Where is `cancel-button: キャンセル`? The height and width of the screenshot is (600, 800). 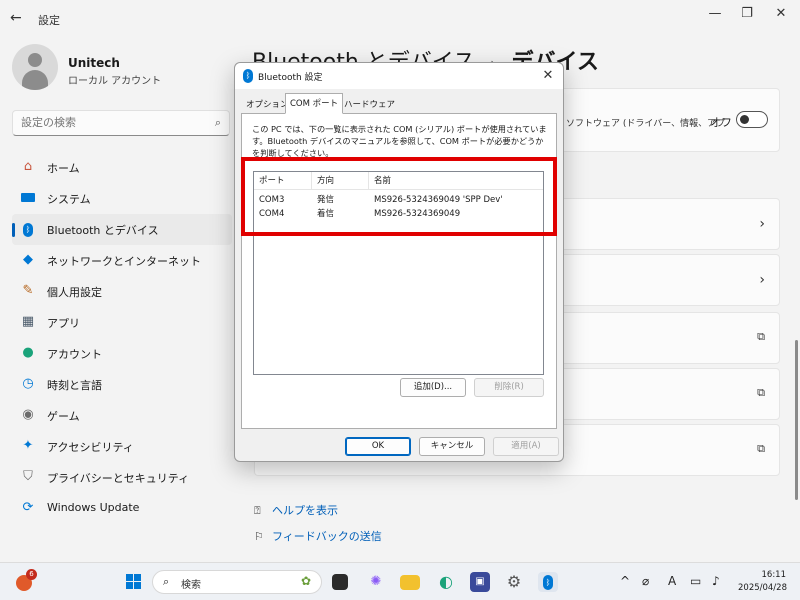 cancel-button: キャンセル is located at coordinates (452, 446).